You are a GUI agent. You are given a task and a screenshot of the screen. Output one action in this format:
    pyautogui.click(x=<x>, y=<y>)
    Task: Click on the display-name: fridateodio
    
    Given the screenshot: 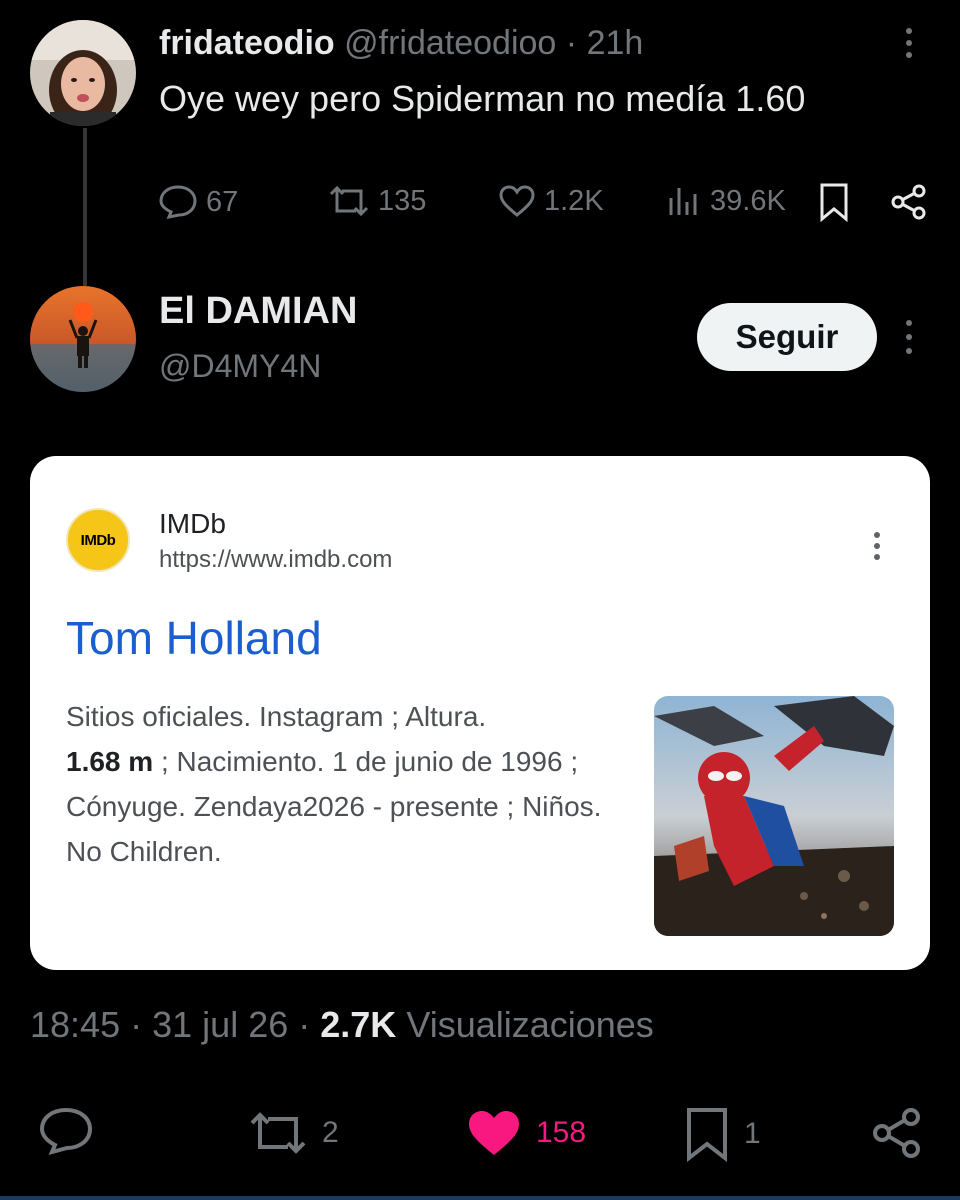 What is the action you would take?
    pyautogui.click(x=247, y=43)
    